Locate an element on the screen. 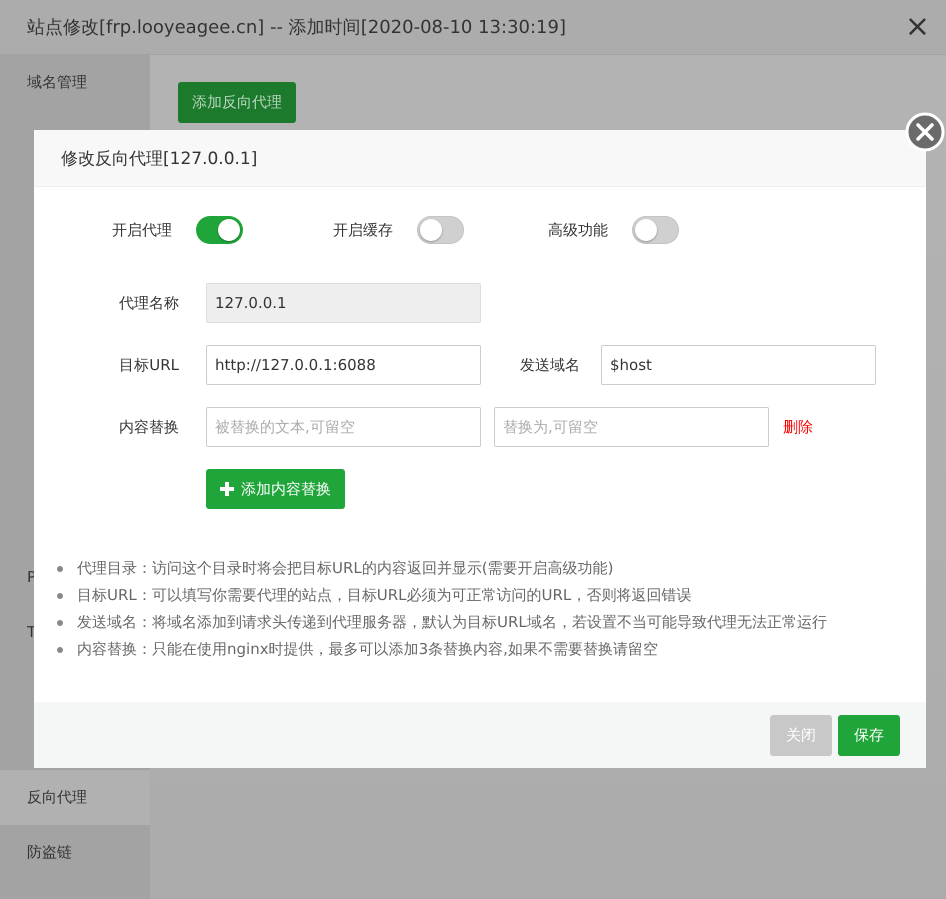  sidebar-item: 域名管理 is located at coordinates (75, 82).